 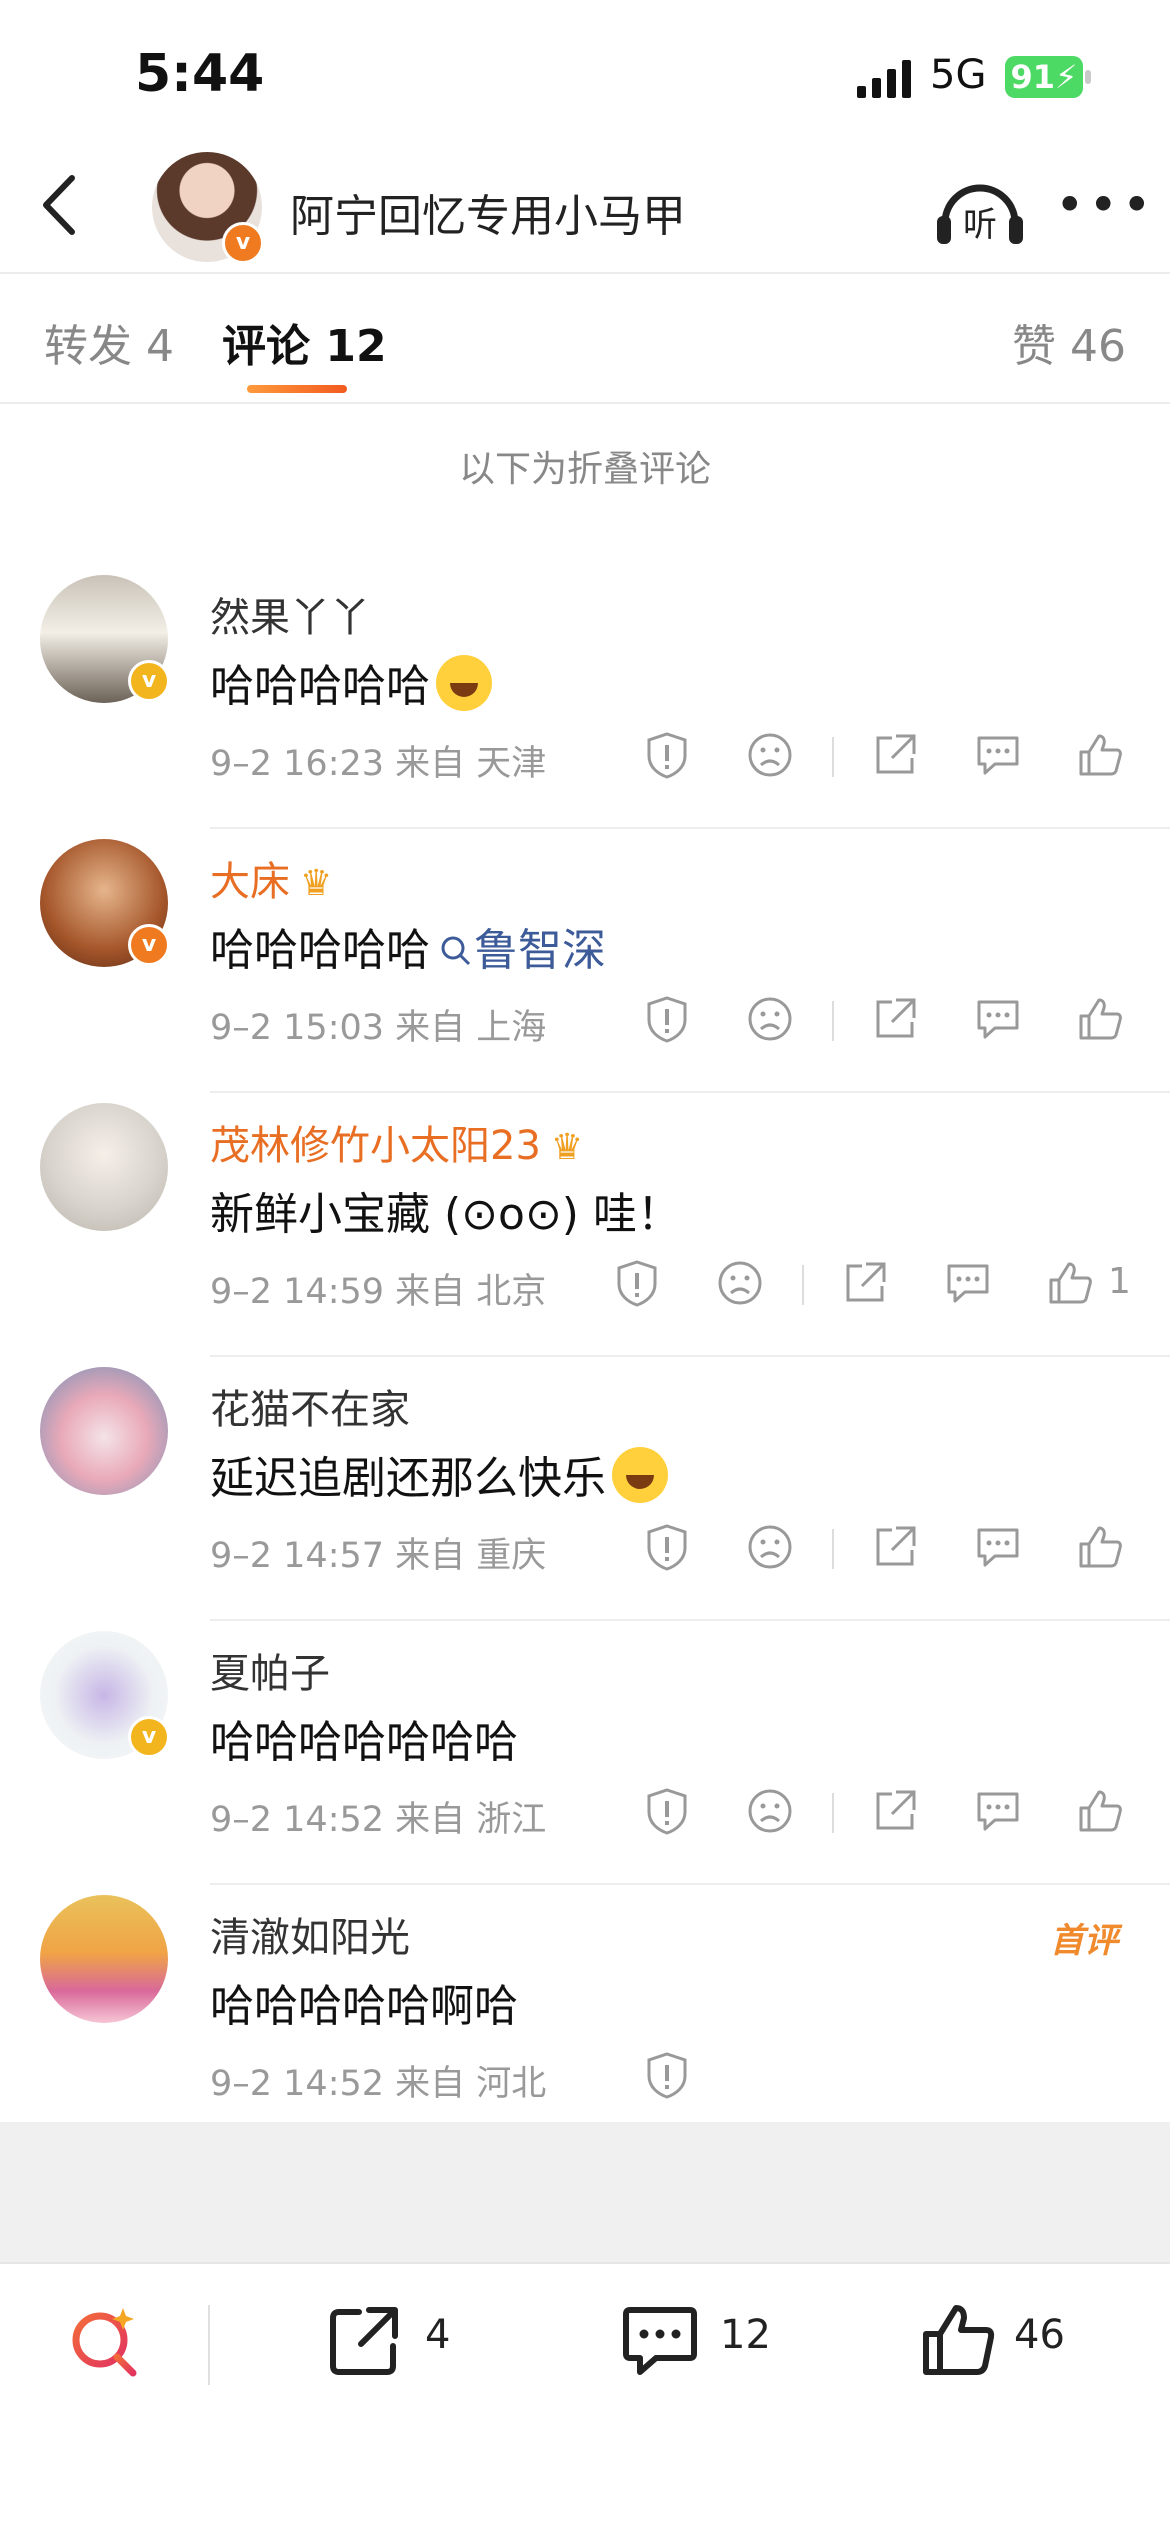 I want to click on like-button: 46, so click(x=1008, y=2340).